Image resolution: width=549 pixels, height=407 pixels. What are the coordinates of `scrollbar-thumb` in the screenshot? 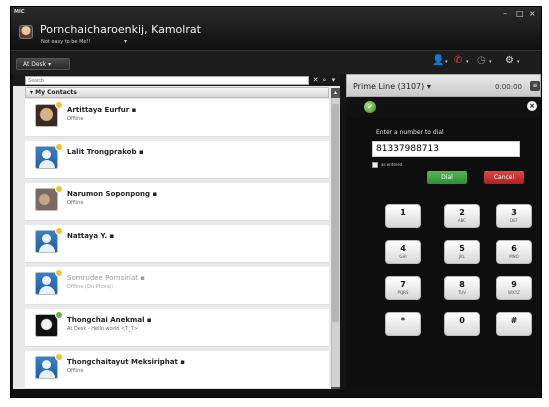 It's located at (335, 213).